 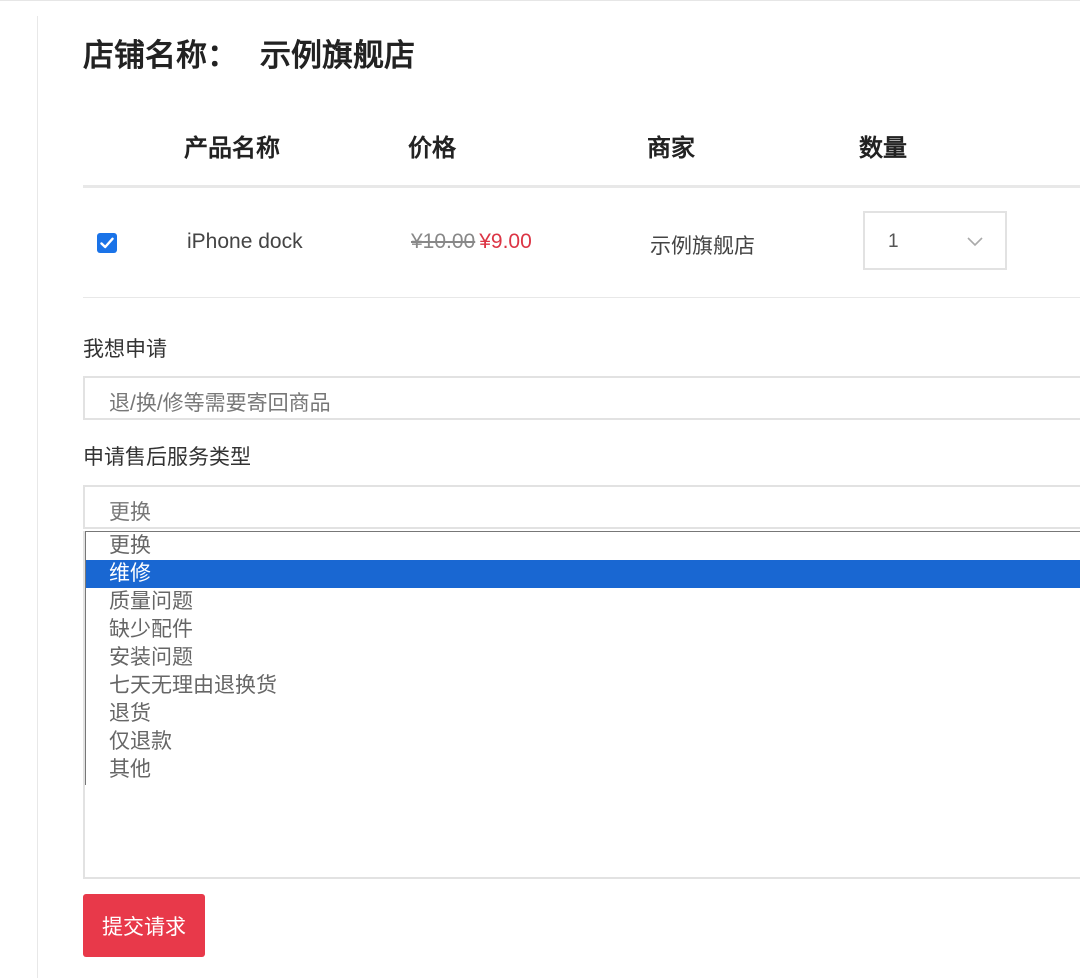 What do you see at coordinates (443, 241) in the screenshot?
I see `original-price: ¥10.00` at bounding box center [443, 241].